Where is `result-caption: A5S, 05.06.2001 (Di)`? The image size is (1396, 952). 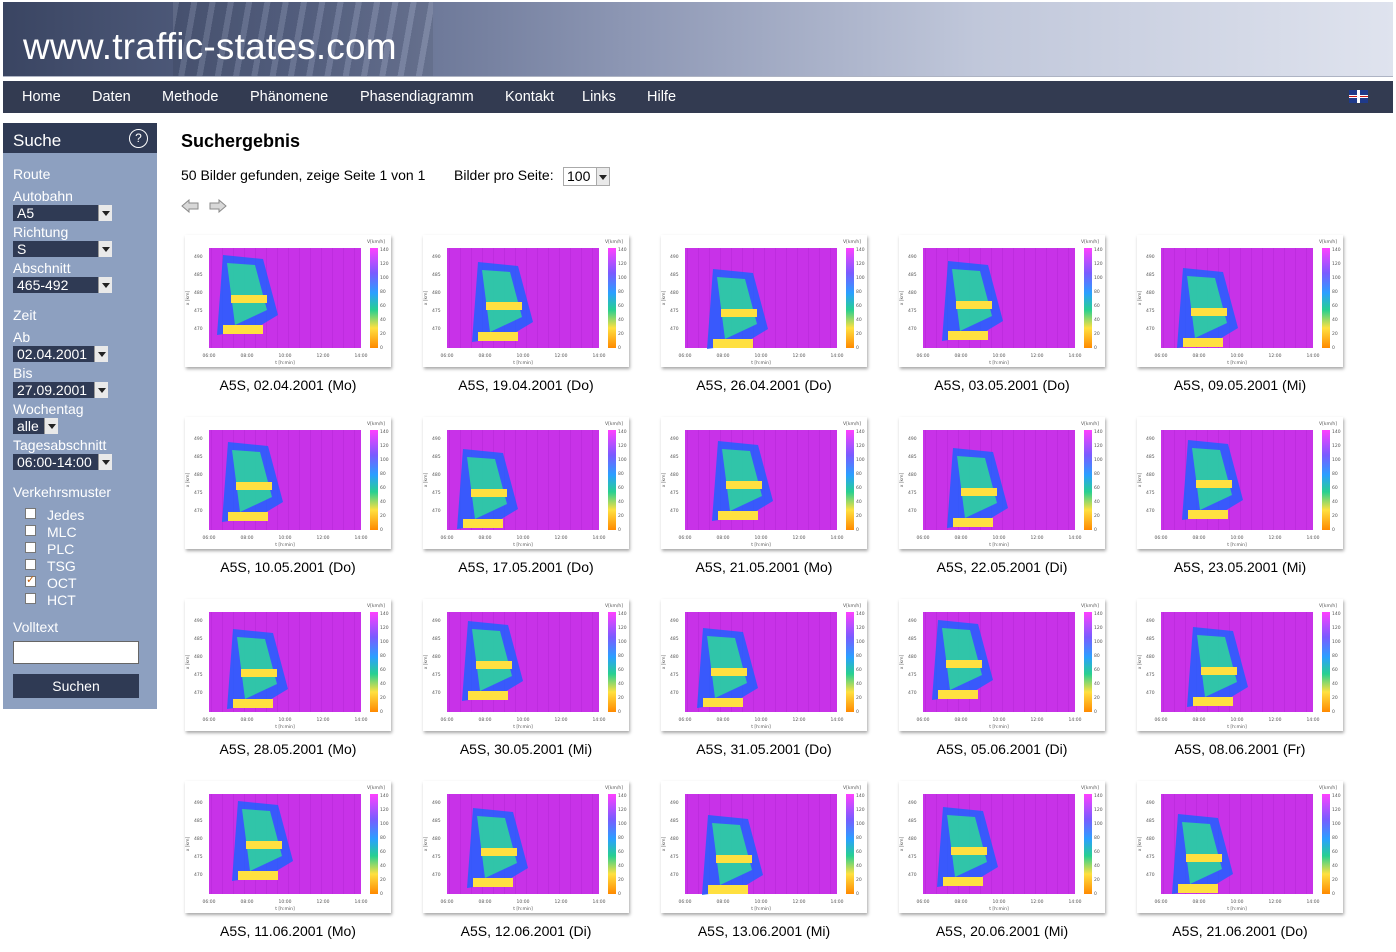
result-caption: A5S, 05.06.2001 (Di) is located at coordinates (1002, 749).